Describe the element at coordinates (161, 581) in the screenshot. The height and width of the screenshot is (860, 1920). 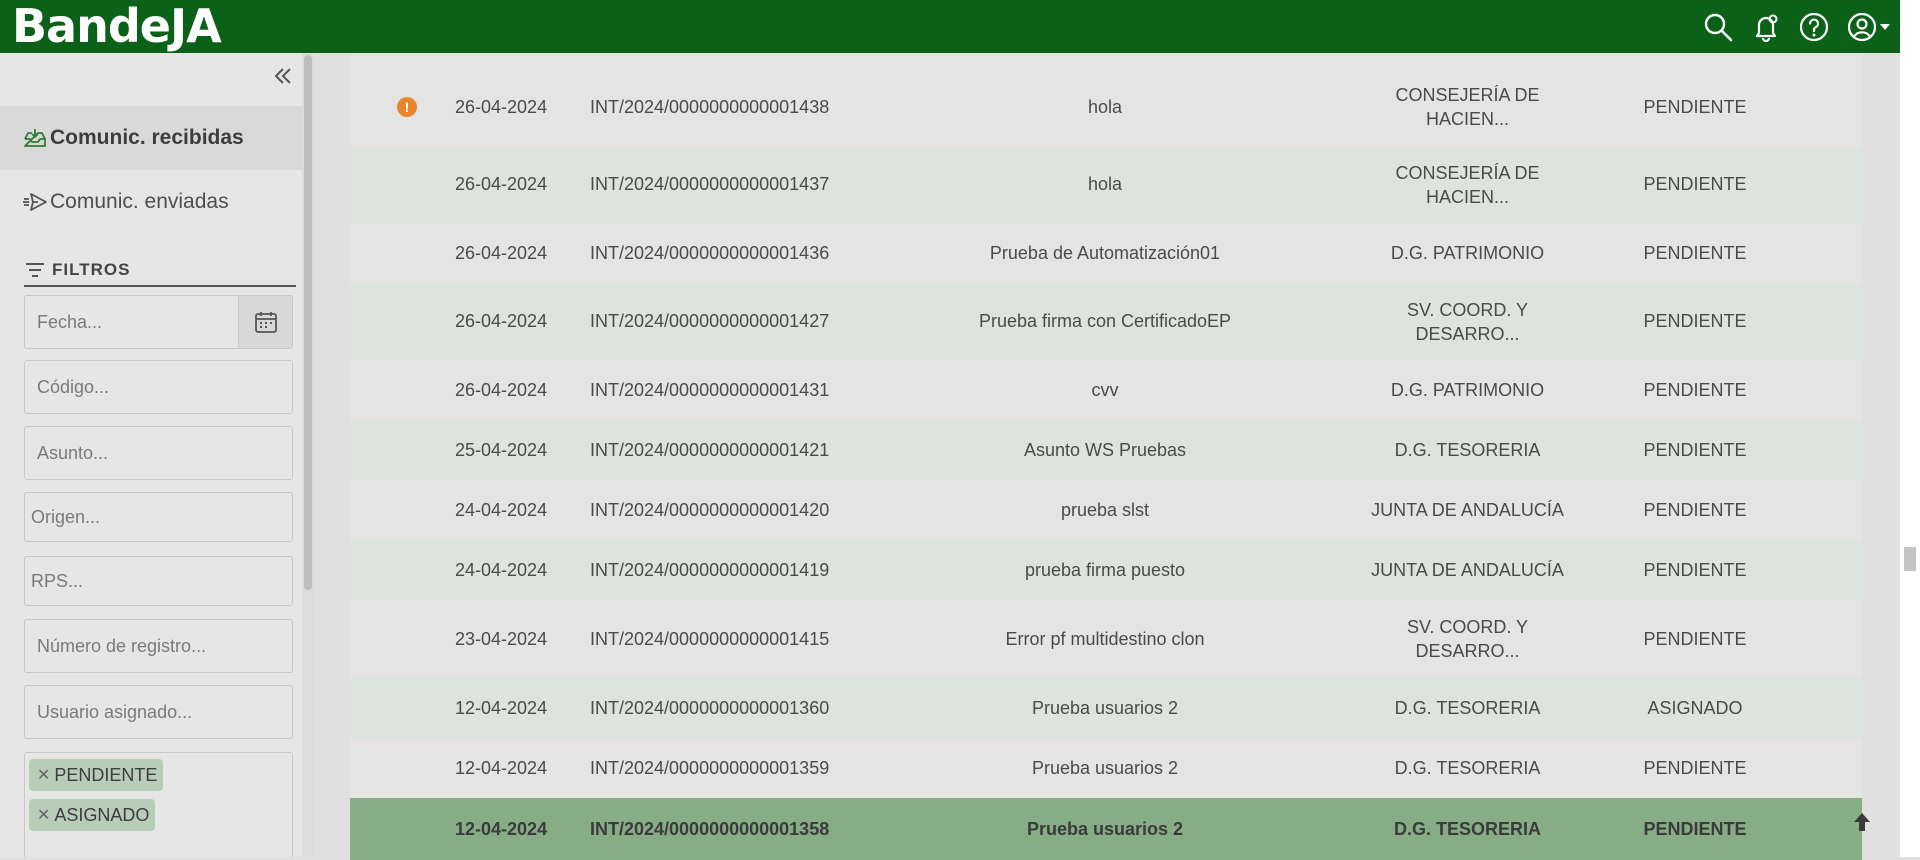
I see `rps-input` at that location.